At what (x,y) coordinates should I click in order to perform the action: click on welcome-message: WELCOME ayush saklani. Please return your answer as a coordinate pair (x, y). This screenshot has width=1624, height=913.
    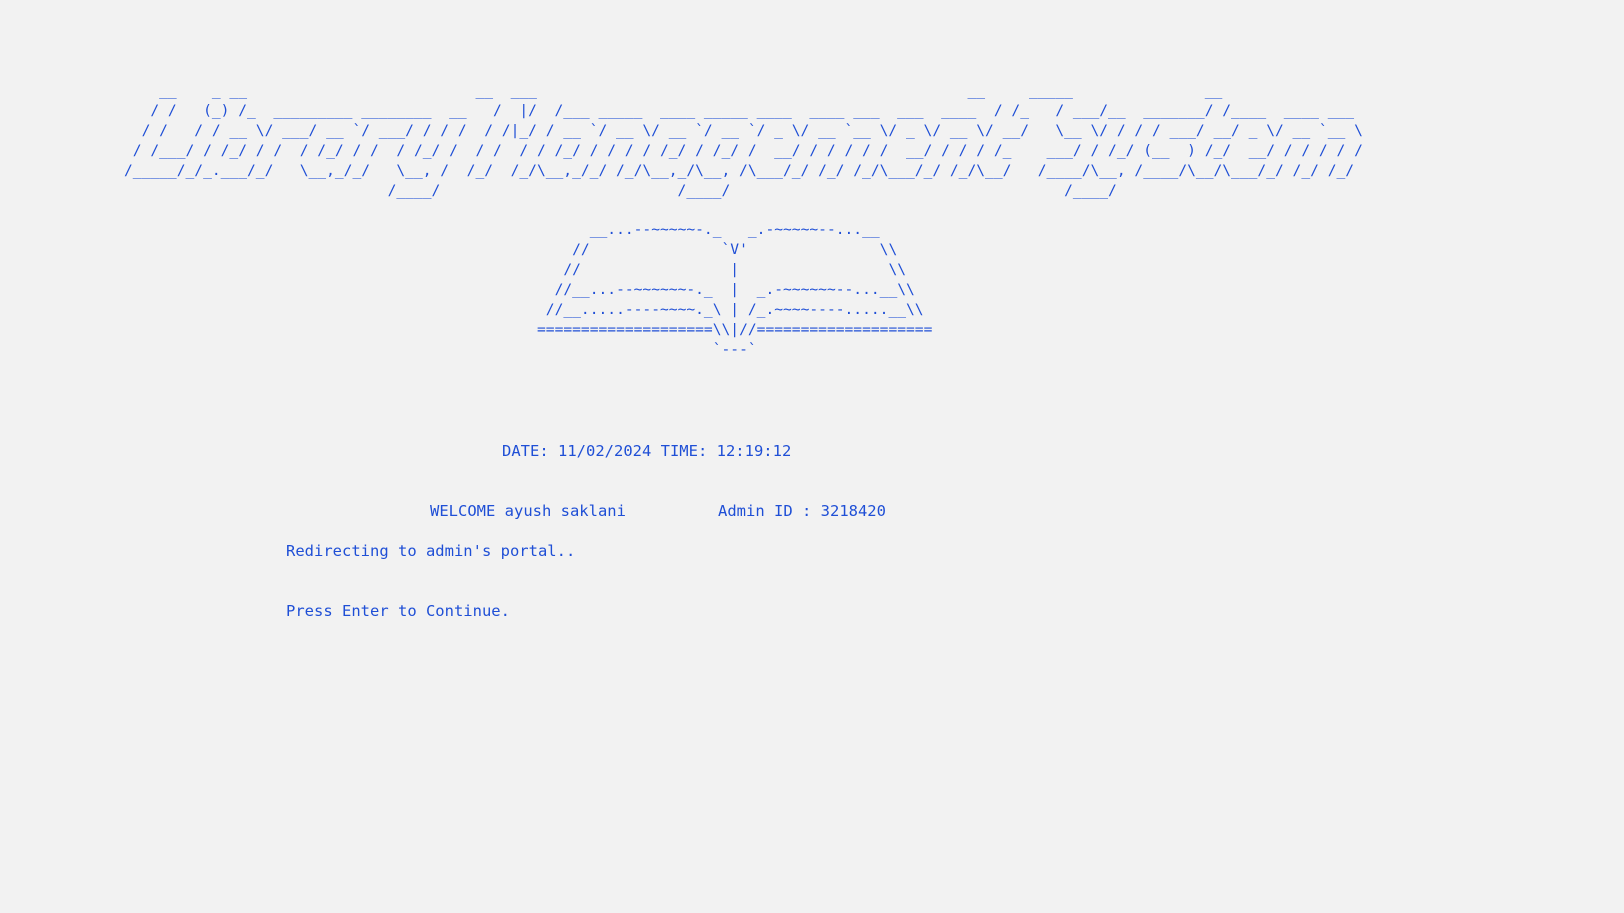
    Looking at the image, I should click on (528, 511).